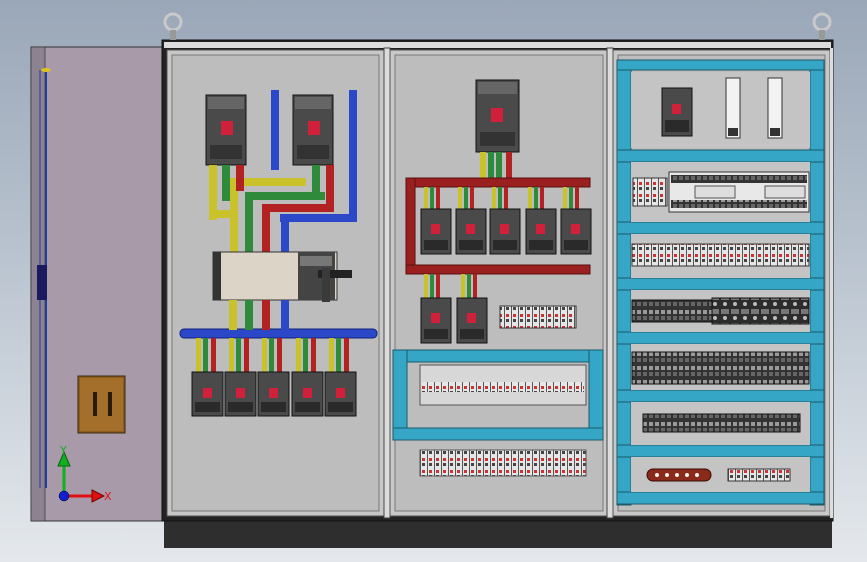 The height and width of the screenshot is (562, 867). I want to click on terminal-strip-dark, so click(720, 368).